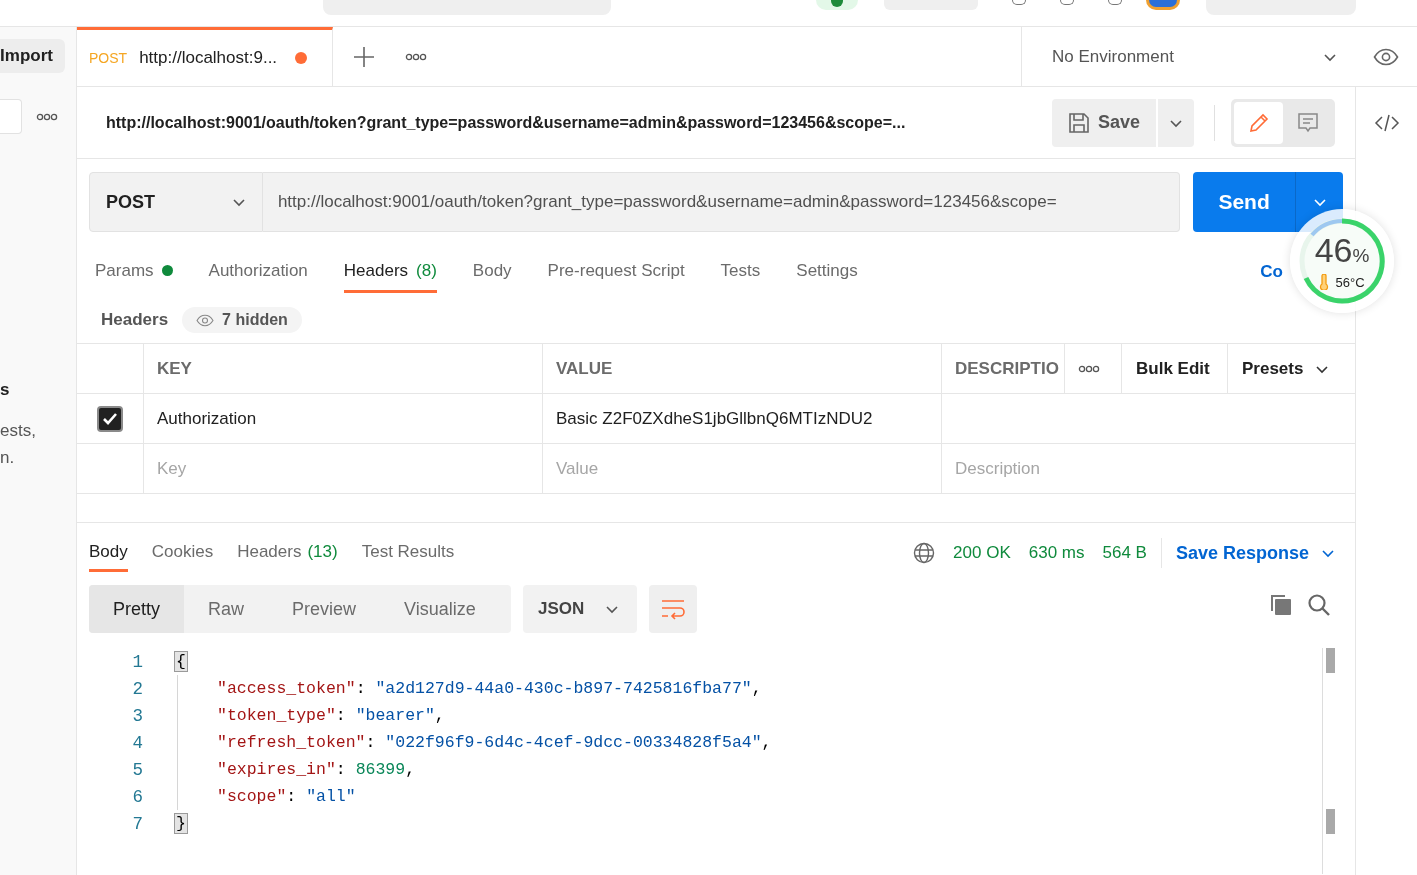 The width and height of the screenshot is (1417, 875). Describe the element at coordinates (176, 202) in the screenshot. I see `method-select: POST` at that location.